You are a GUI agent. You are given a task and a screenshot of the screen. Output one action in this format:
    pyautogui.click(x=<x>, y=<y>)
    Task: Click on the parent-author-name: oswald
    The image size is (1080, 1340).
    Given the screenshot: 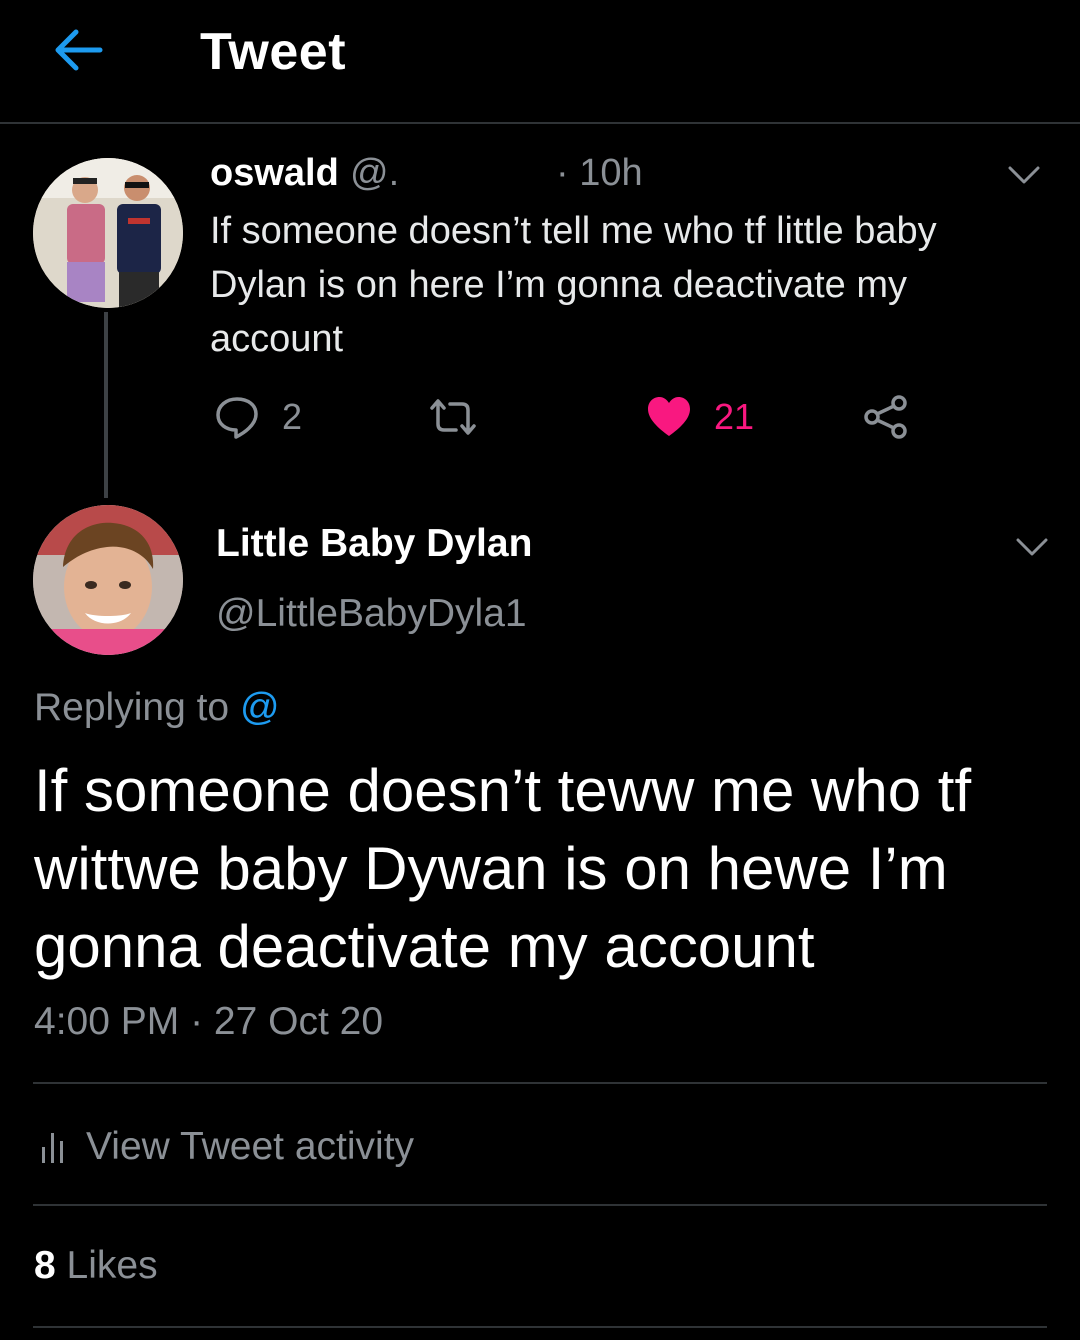 What is the action you would take?
    pyautogui.click(x=274, y=173)
    